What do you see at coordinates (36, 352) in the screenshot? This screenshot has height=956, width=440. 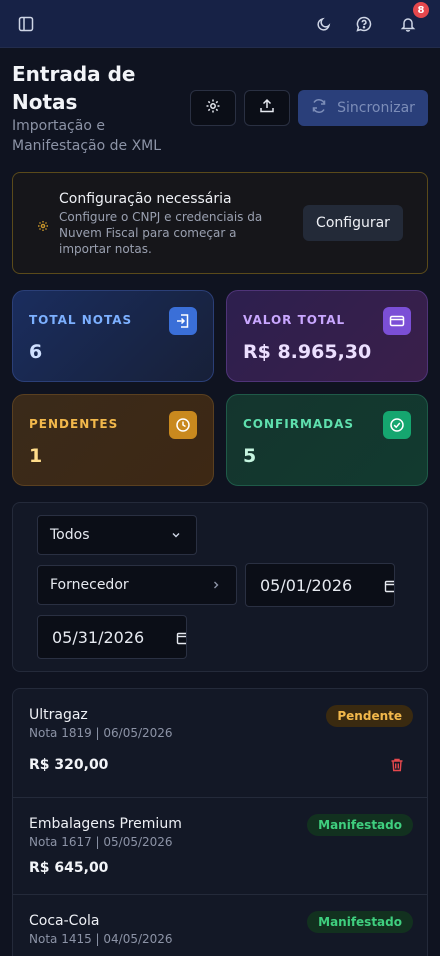 I see `stat-value: 6` at bounding box center [36, 352].